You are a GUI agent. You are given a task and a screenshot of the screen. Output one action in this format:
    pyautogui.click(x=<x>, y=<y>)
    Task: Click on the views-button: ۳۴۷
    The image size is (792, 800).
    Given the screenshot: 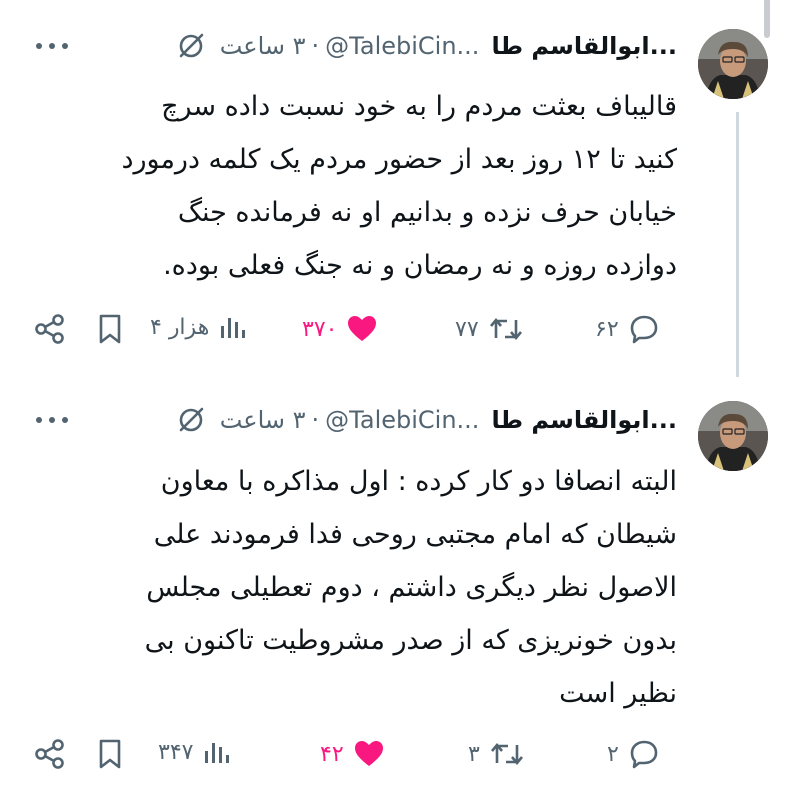 What is the action you would take?
    pyautogui.click(x=194, y=752)
    